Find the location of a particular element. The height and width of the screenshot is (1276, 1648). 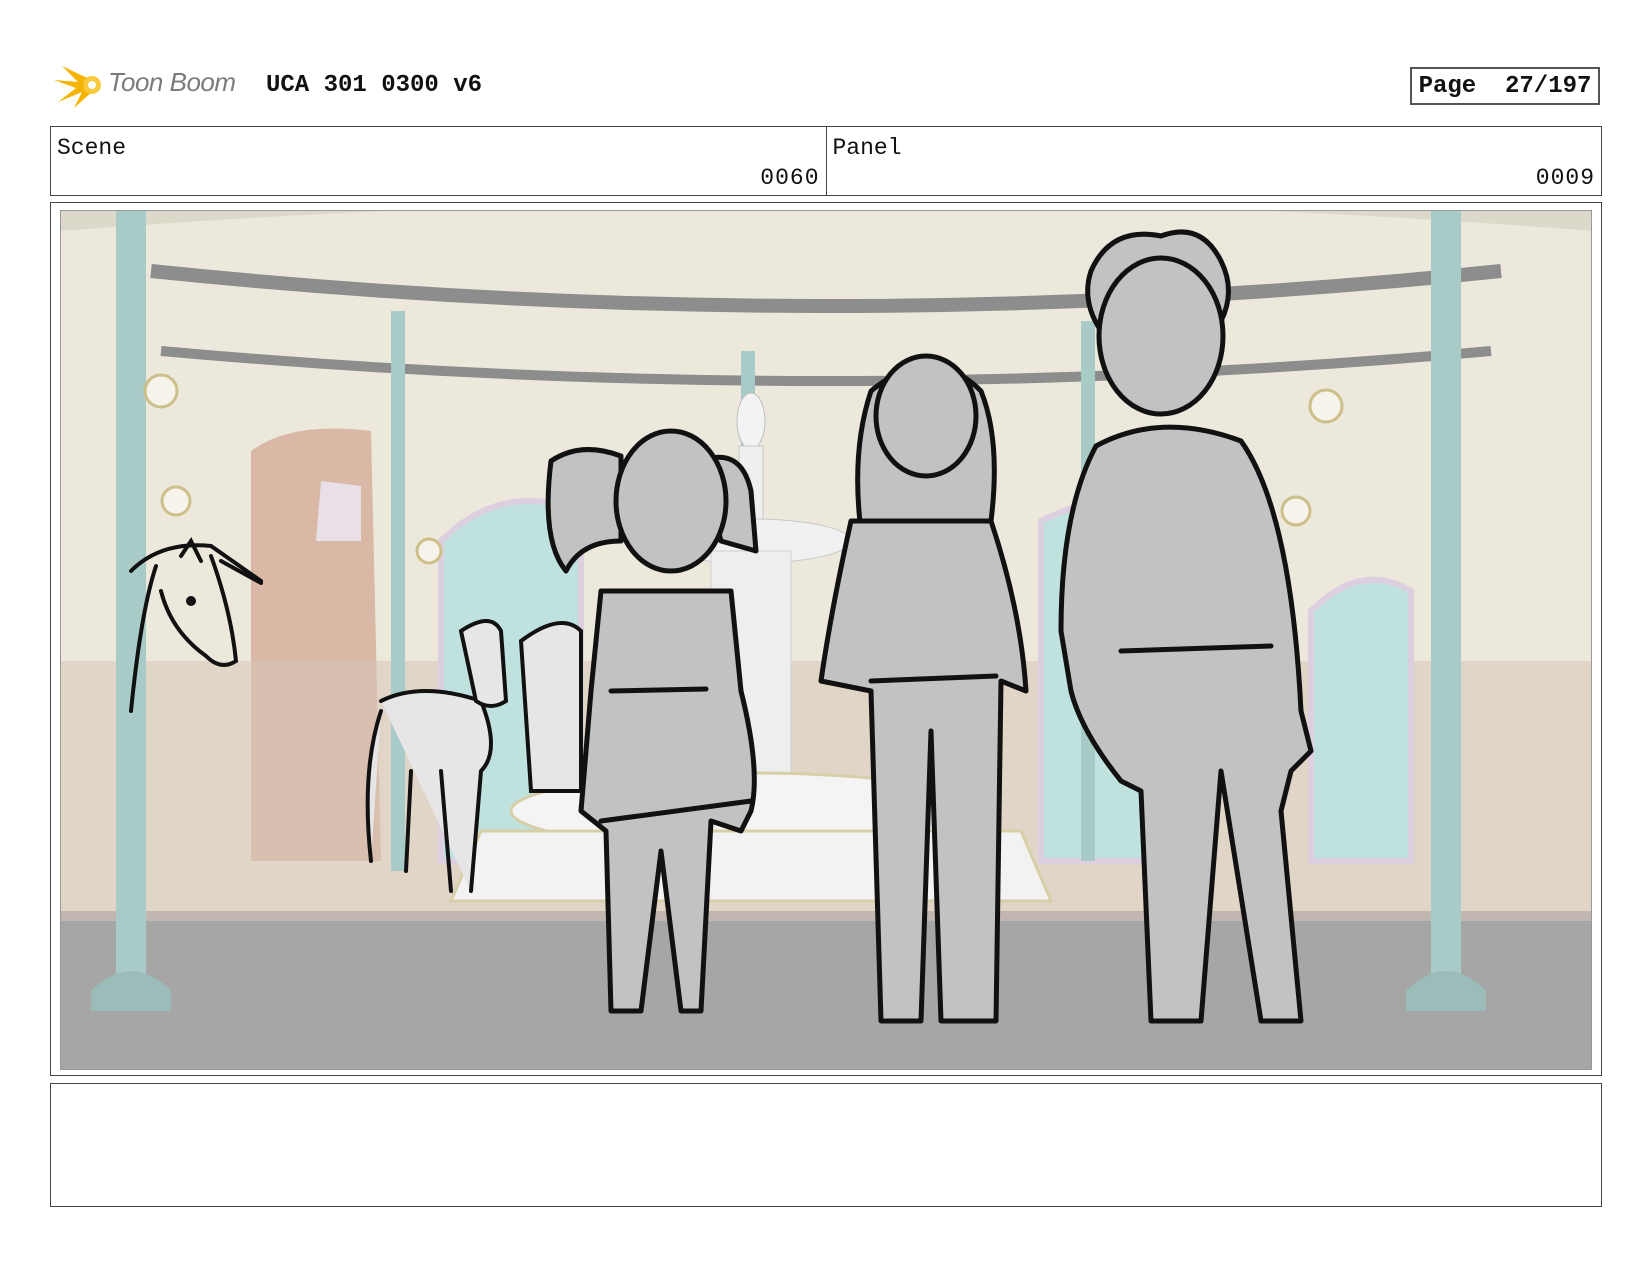

page-header: Toon Boom UCA 301 0300 v6 Page 27/197 is located at coordinates (824, 60).